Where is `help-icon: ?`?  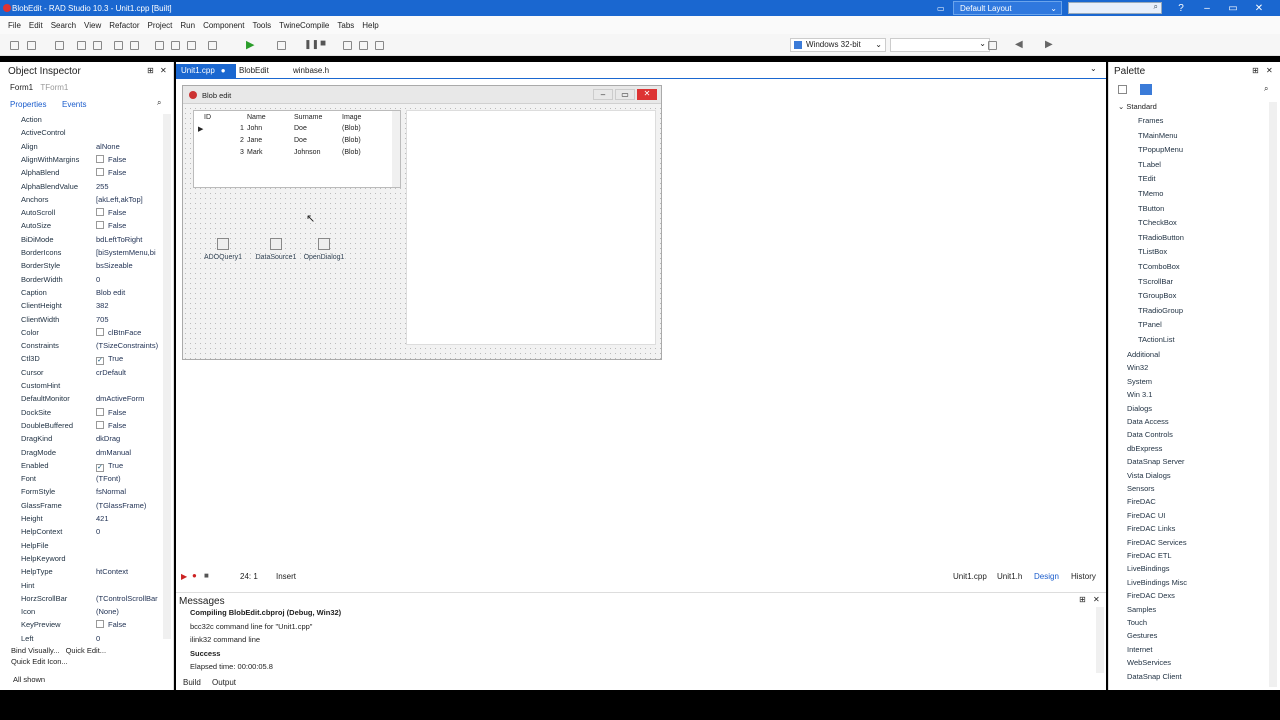 help-icon: ? is located at coordinates (1181, 8).